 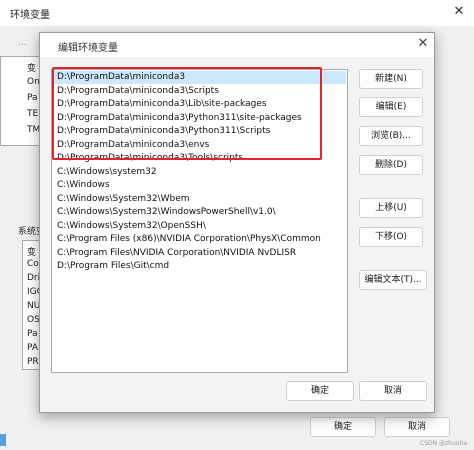 What do you see at coordinates (131, 226) in the screenshot?
I see `path-list-item: C:\Windows\System32\OpenSSH\` at bounding box center [131, 226].